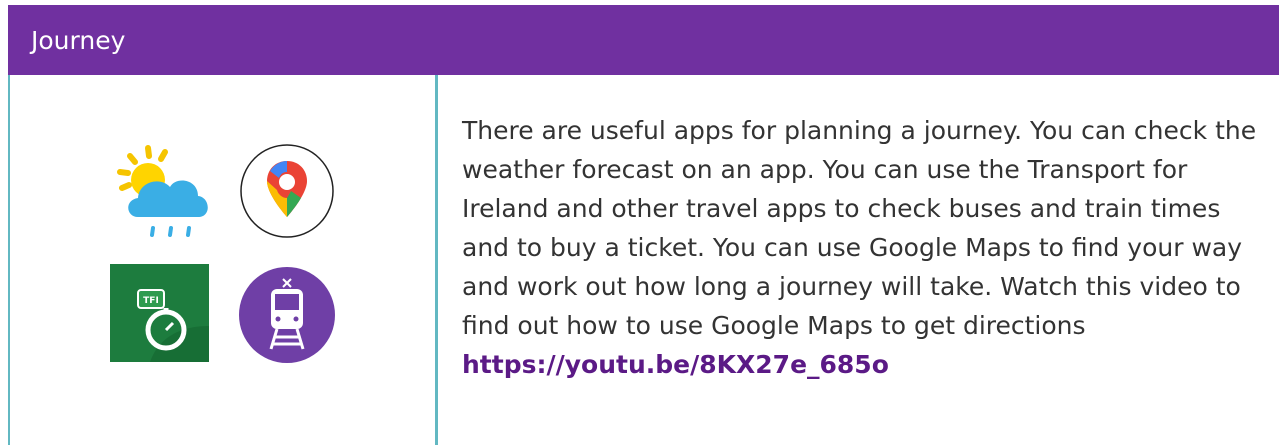 The height and width of the screenshot is (445, 1287). I want to click on tfi-journey-planner-icon: TFI, so click(159, 313).